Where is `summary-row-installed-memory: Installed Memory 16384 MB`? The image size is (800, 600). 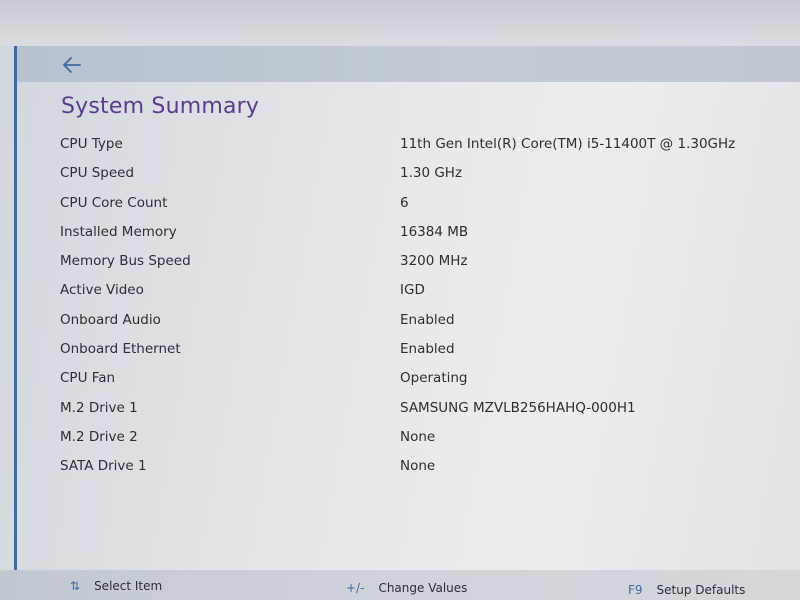 summary-row-installed-memory: Installed Memory 16384 MB is located at coordinates (408, 233).